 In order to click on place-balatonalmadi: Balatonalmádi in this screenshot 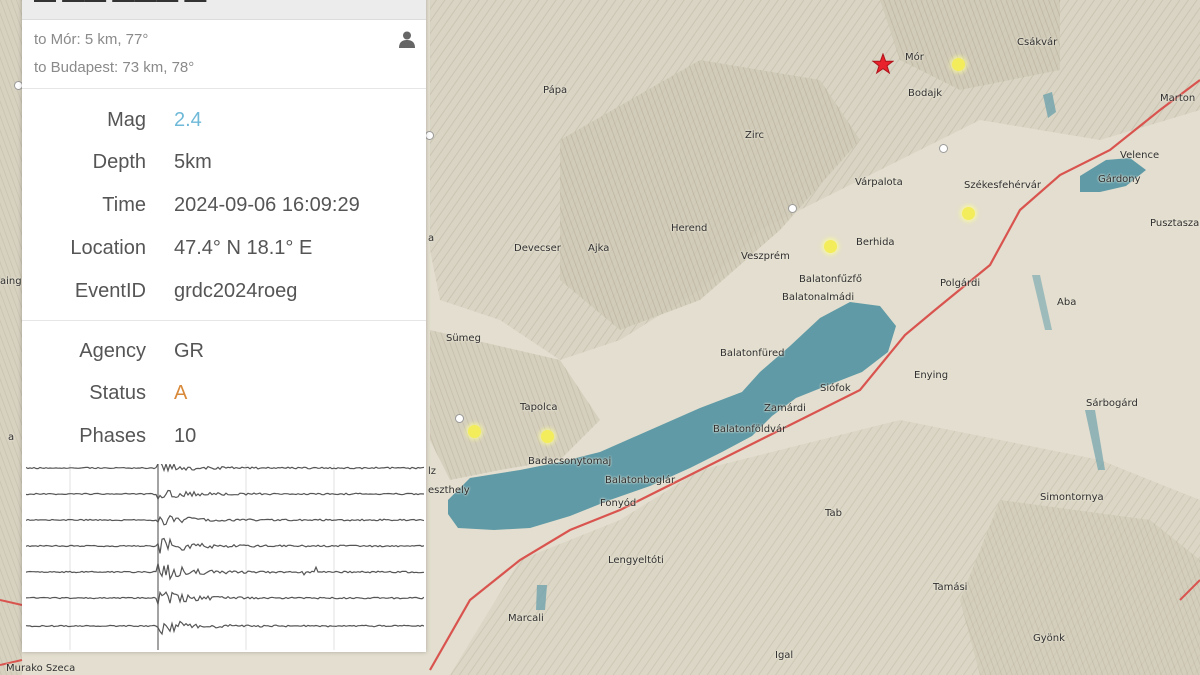, I will do `click(818, 297)`.